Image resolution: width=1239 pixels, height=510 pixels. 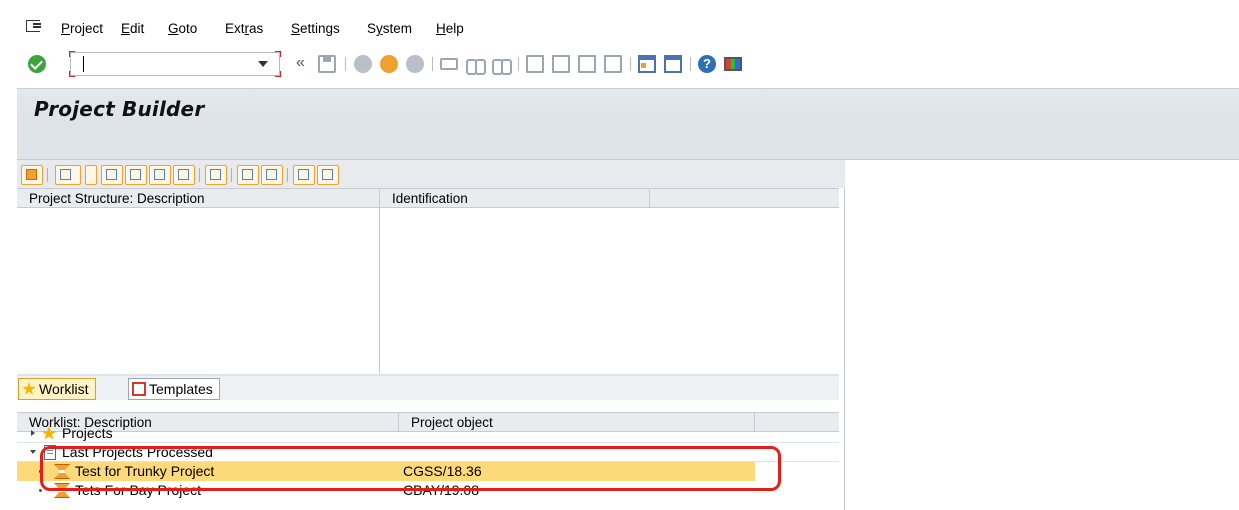 I want to click on tree-node-label: Tets For Bay Project, so click(x=138, y=490).